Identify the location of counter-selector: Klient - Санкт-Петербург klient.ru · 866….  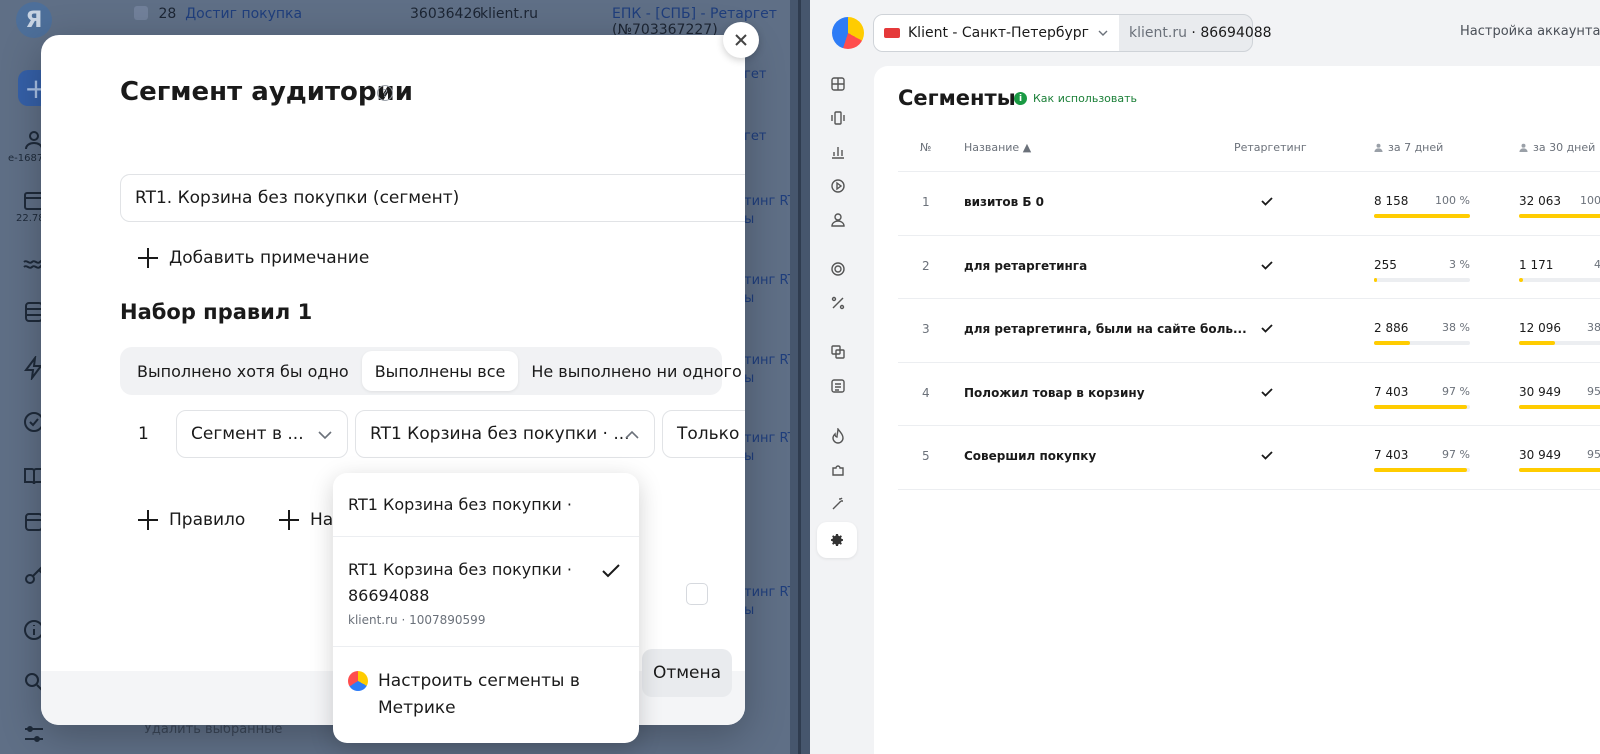
(1072, 33).